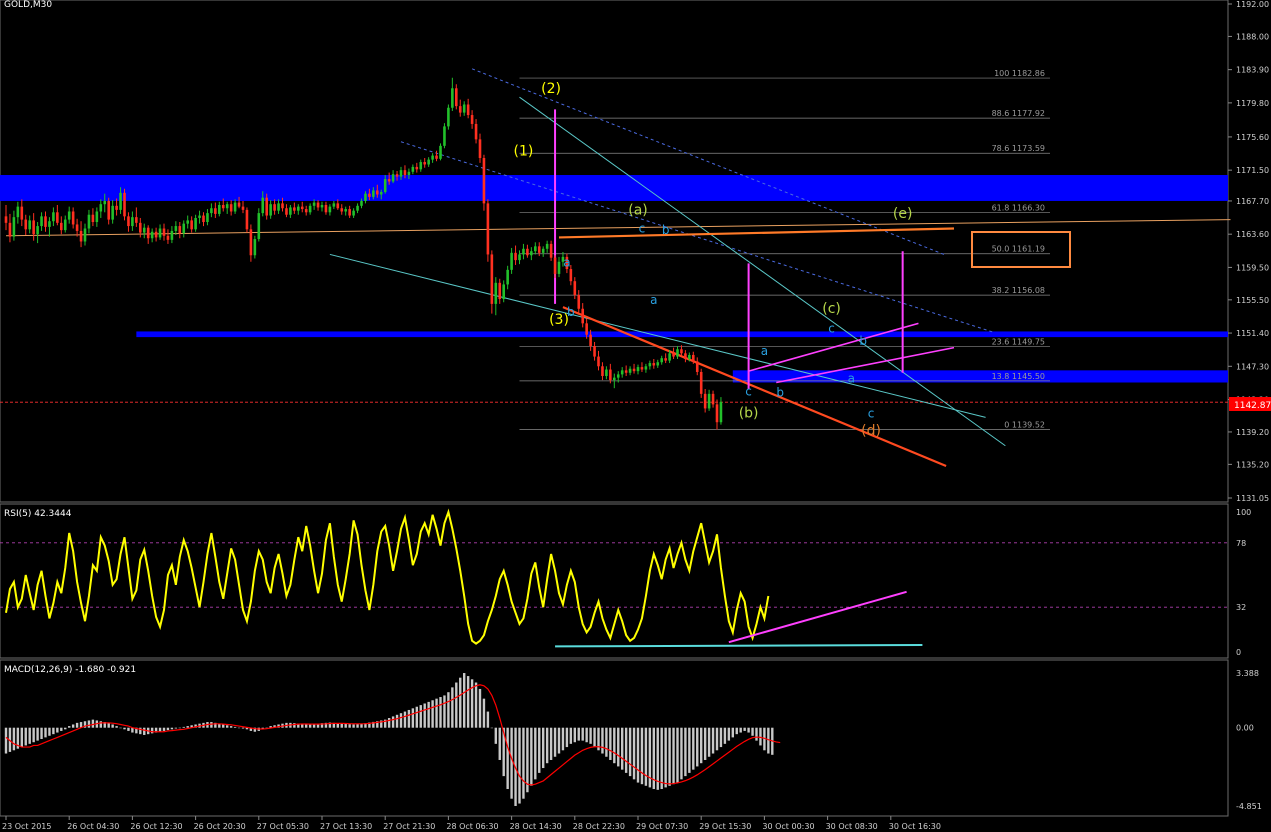 This screenshot has height=832, width=1271. What do you see at coordinates (788, 826) in the screenshot?
I see `time-tick-label: 30 Oct 00:30` at bounding box center [788, 826].